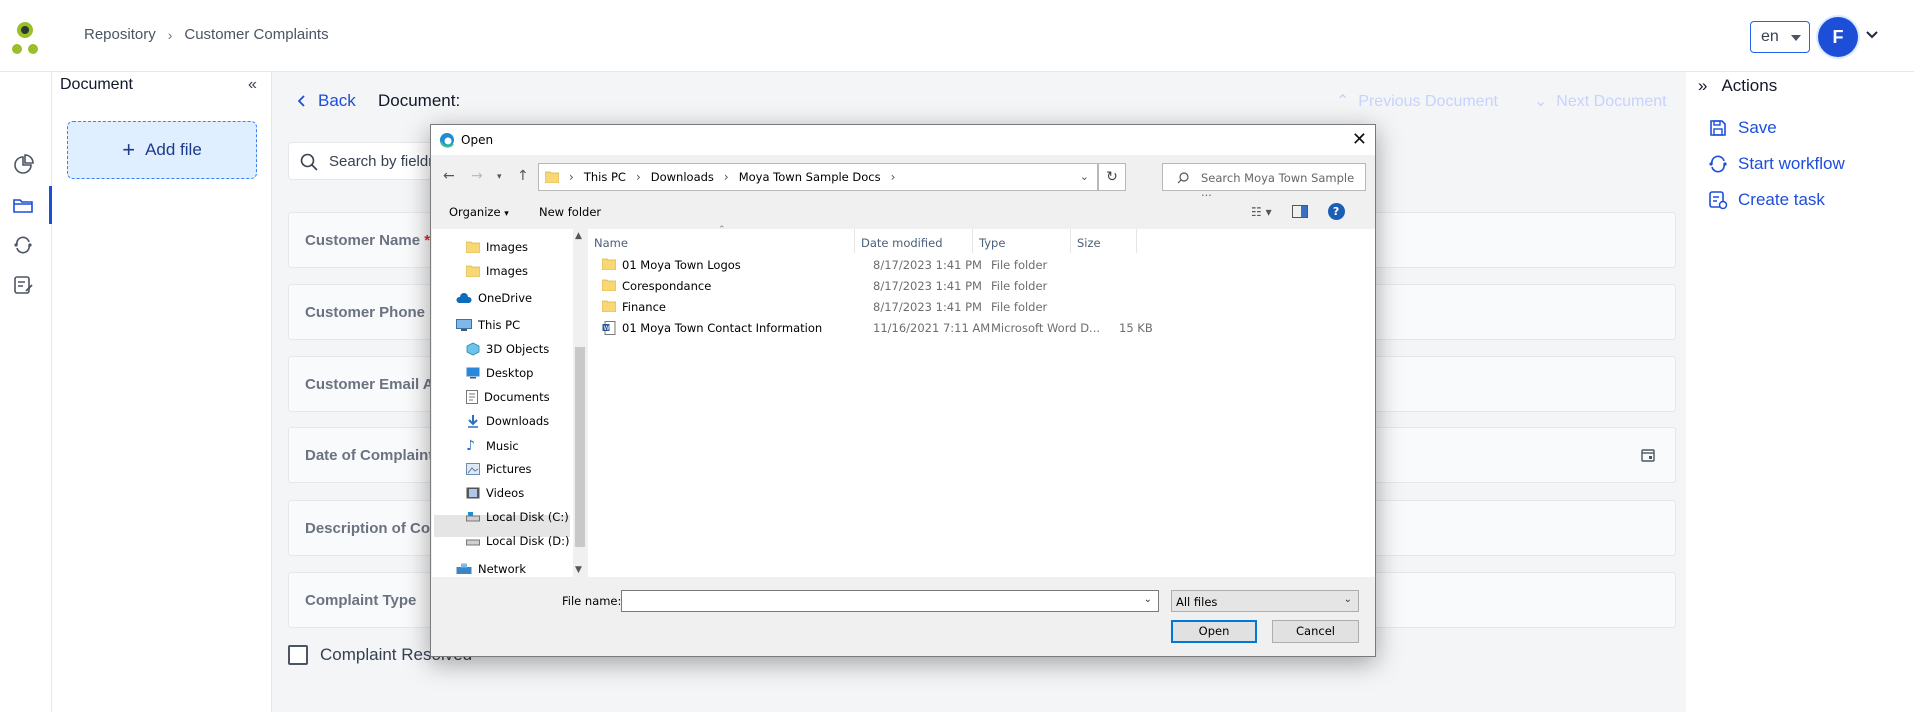 Image resolution: width=1914 pixels, height=712 pixels. I want to click on path-downloads: Downloads, so click(682, 177).